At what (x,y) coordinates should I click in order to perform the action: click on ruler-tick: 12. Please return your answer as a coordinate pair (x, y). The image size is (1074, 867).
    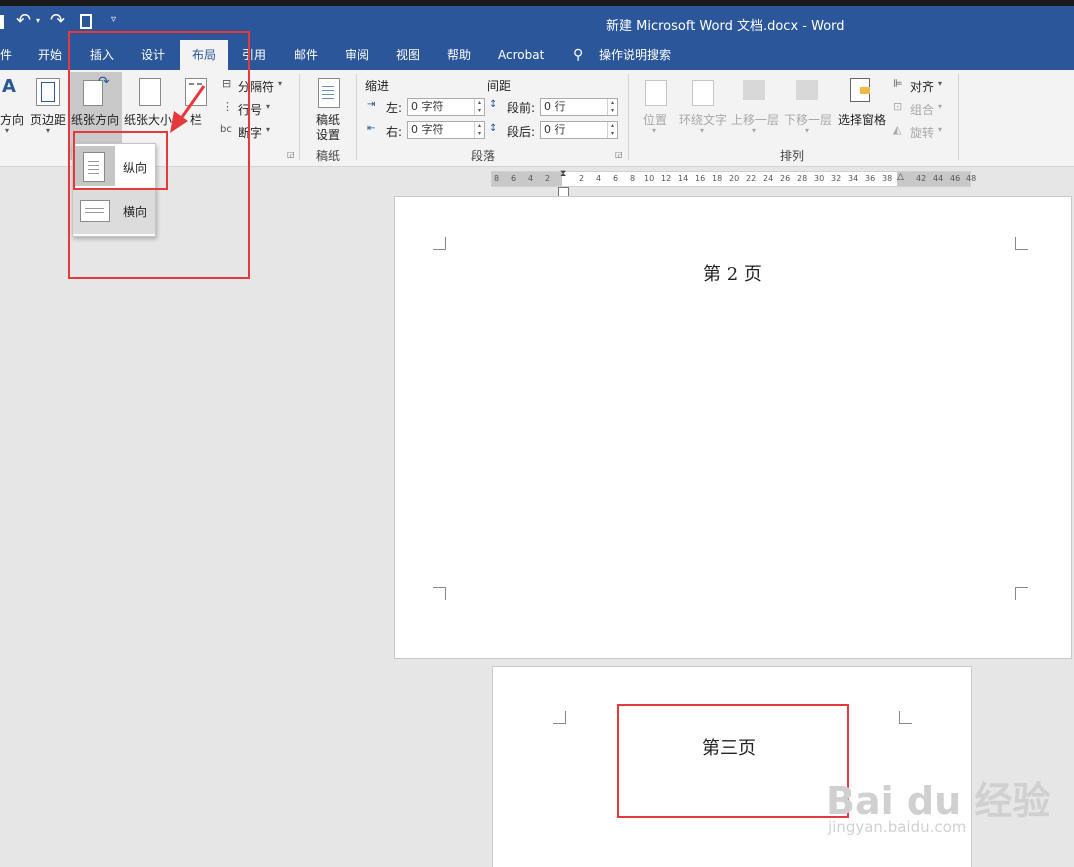
    Looking at the image, I should click on (666, 178).